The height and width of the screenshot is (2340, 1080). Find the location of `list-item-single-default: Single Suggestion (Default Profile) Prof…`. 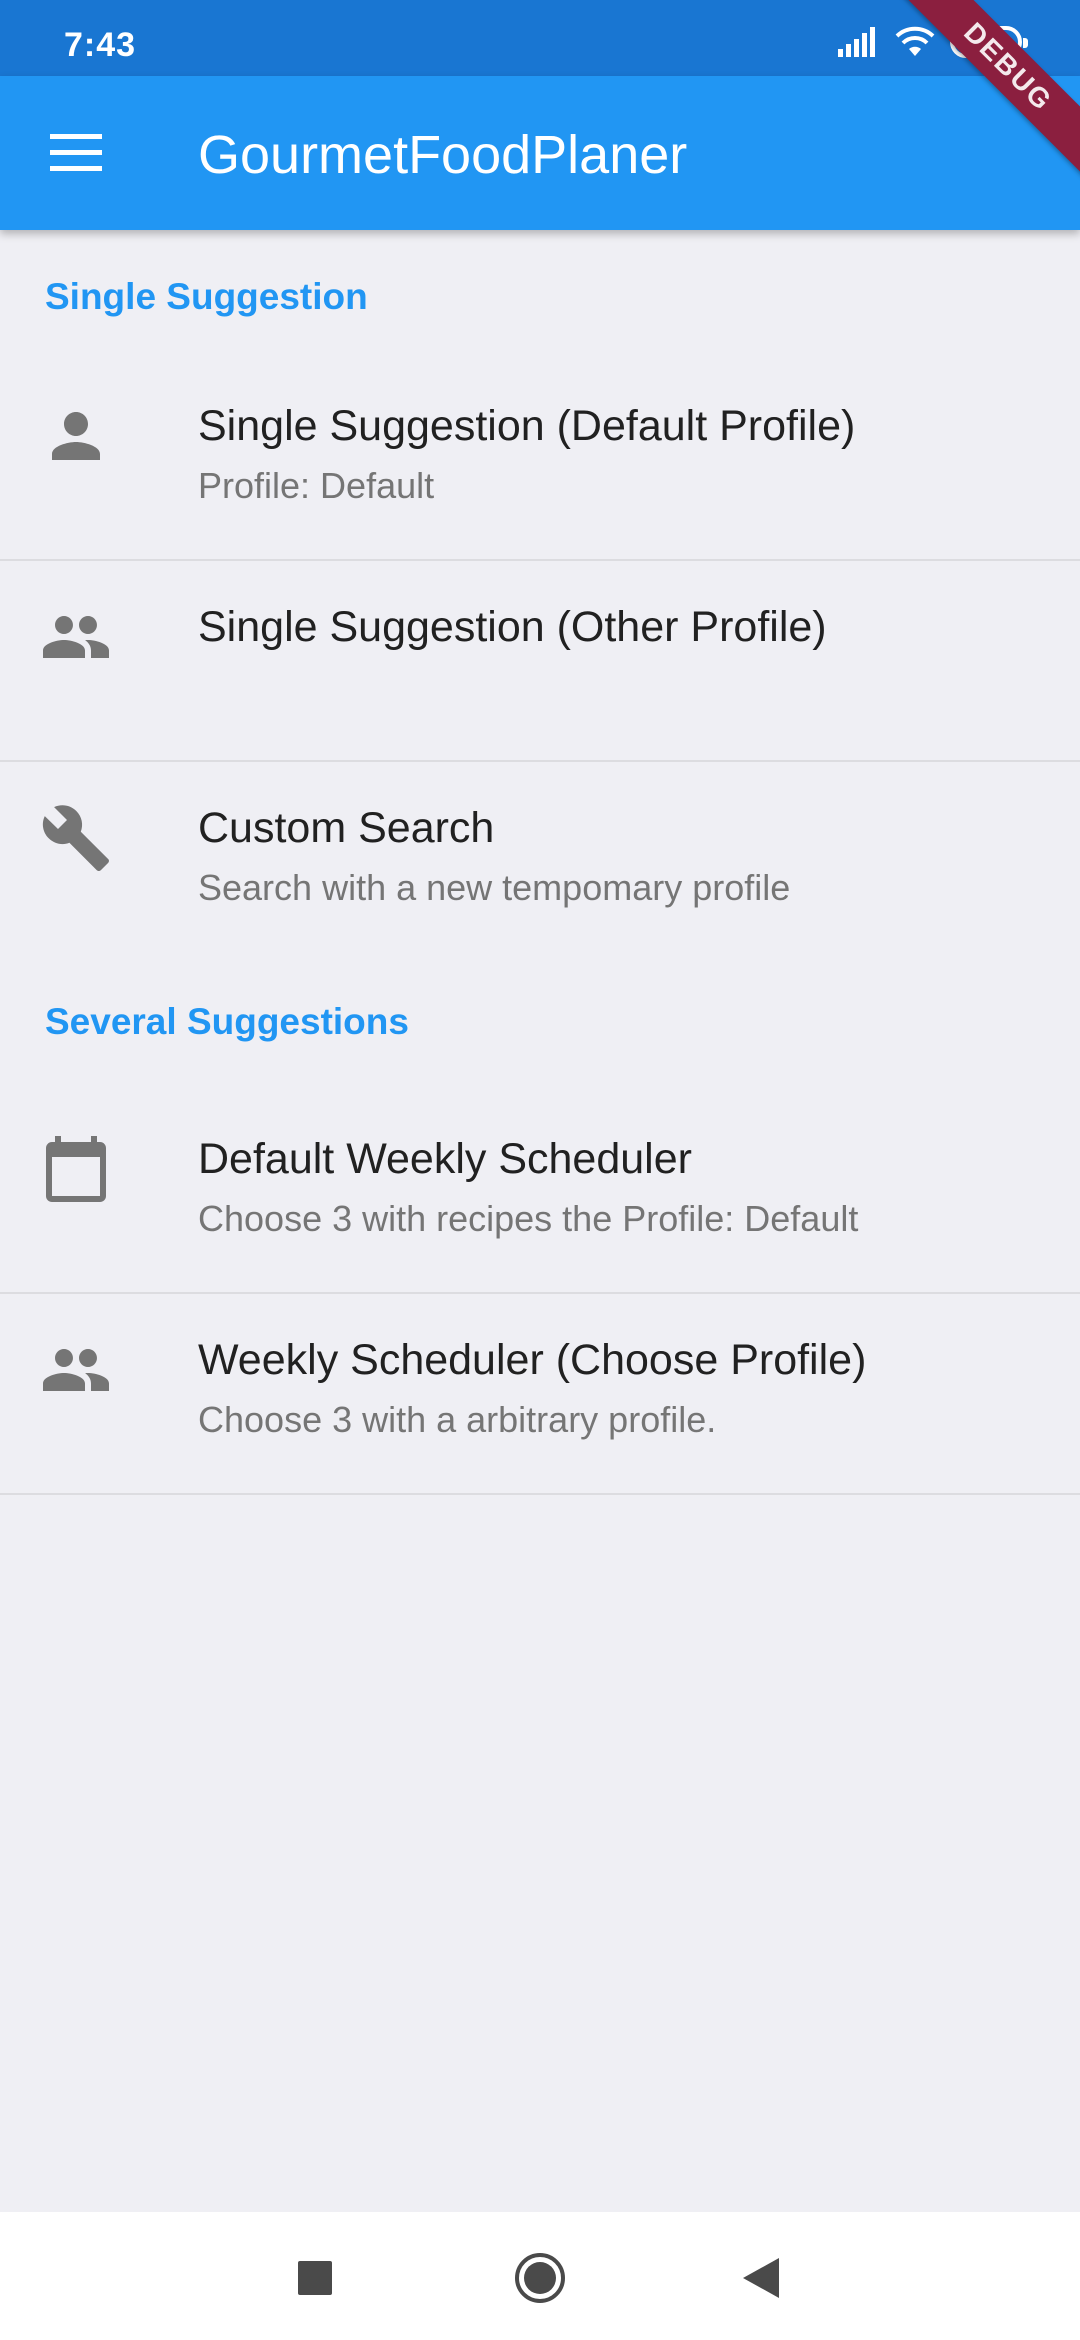

list-item-single-default: Single Suggestion (Default Profile) Prof… is located at coordinates (540, 460).